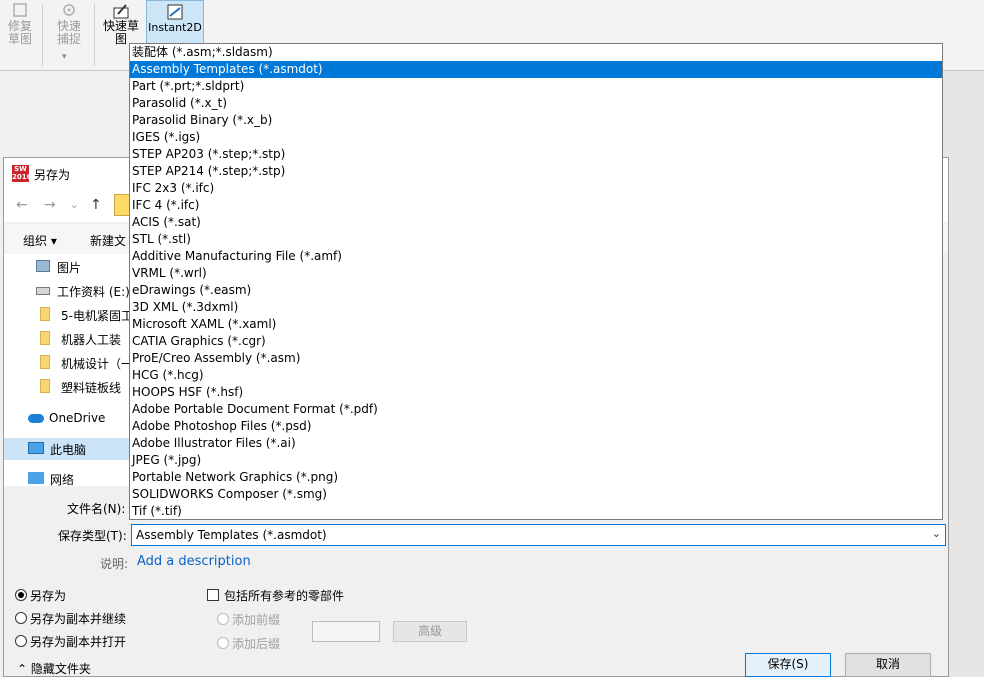 The image size is (984, 677). What do you see at coordinates (93, 292) in the screenshot?
I see `nav-item-label: 工作资料 (E:)` at bounding box center [93, 292].